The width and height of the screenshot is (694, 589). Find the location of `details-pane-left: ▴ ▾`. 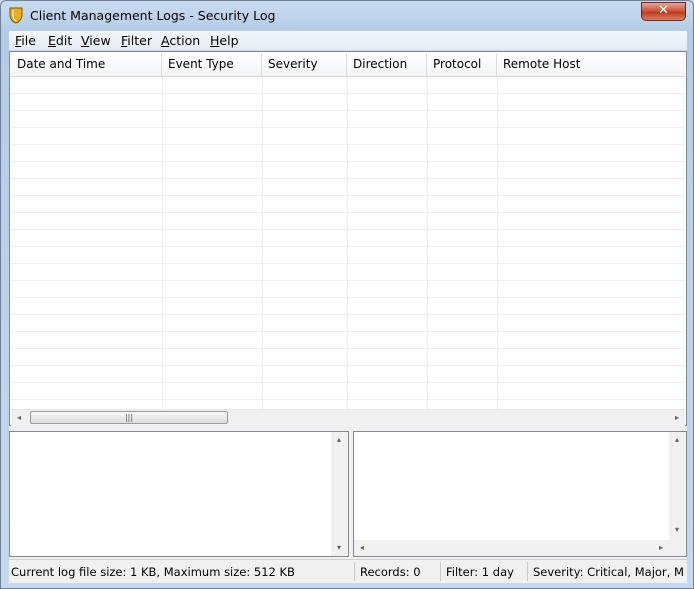

details-pane-left: ▴ ▾ is located at coordinates (179, 494).